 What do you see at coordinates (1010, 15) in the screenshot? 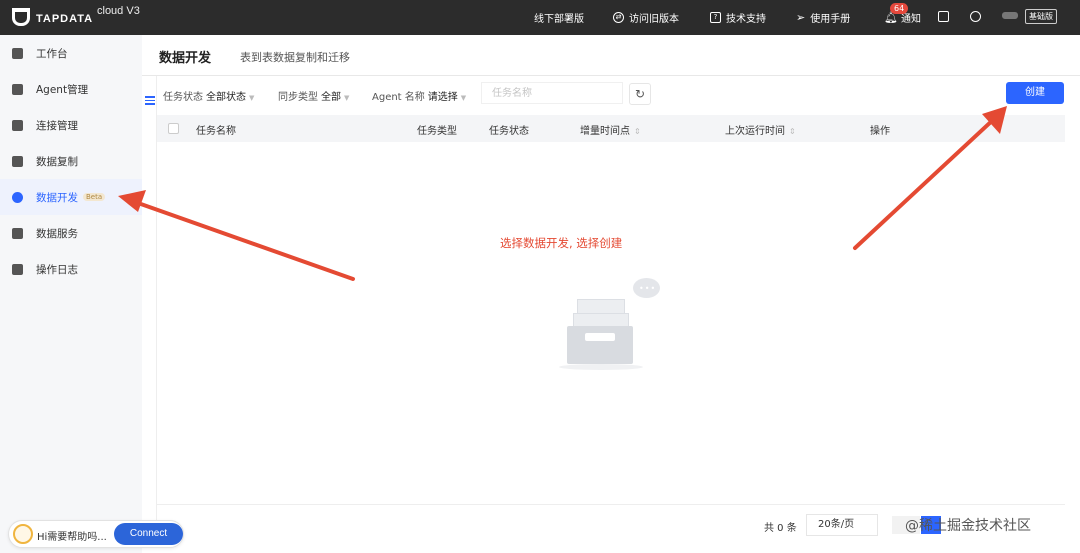
I see `username-placeholder` at bounding box center [1010, 15].